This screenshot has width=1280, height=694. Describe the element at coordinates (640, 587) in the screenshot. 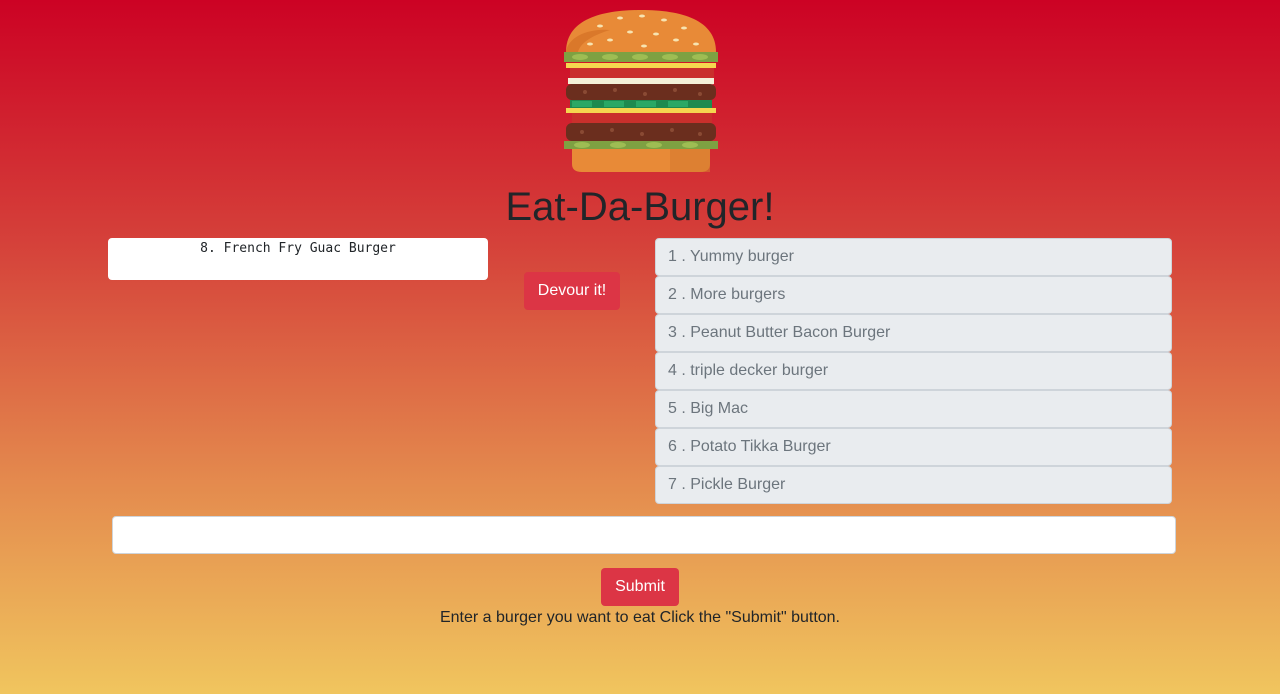

I see `submit-button: Submit` at that location.